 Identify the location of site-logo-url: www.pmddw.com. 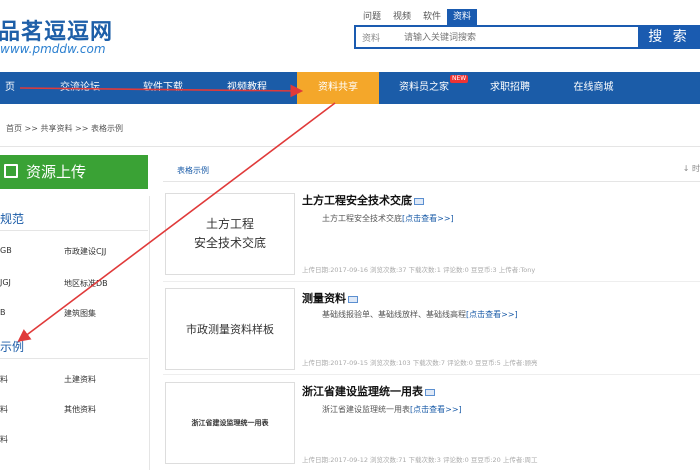
(53, 49).